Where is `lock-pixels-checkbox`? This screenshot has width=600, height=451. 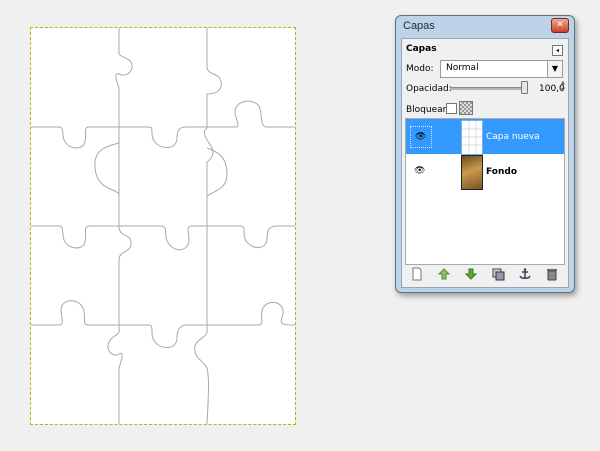
lock-pixels-checkbox is located at coordinates (451, 108).